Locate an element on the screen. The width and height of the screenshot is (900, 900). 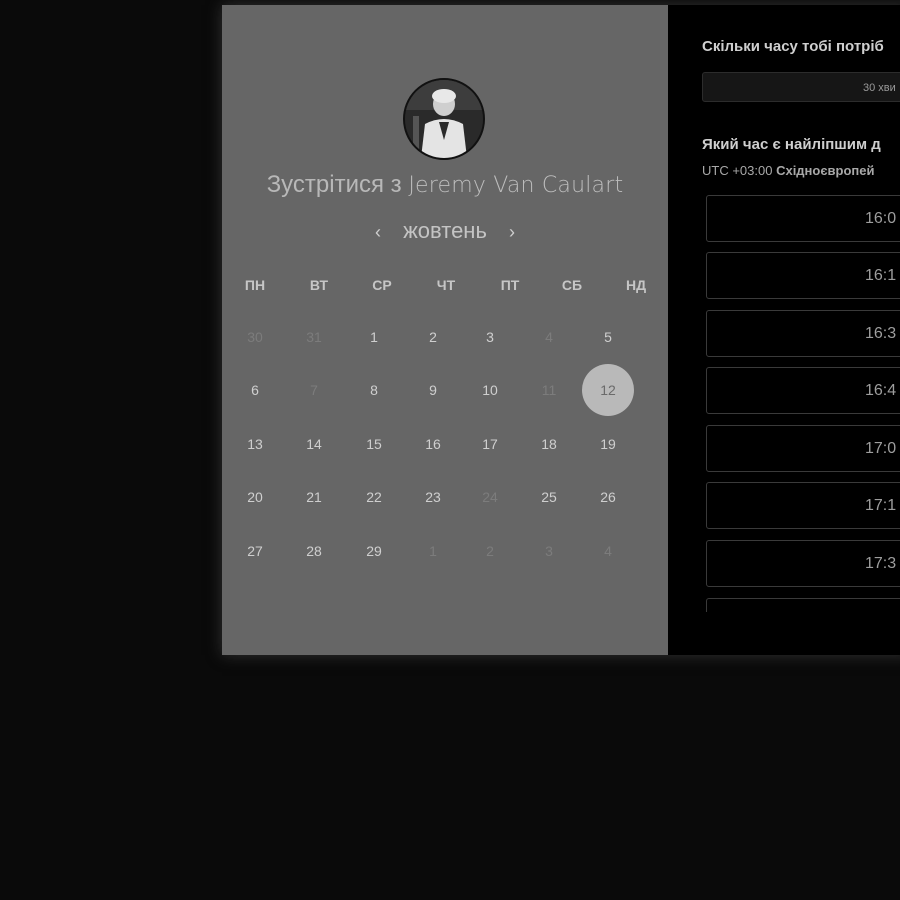
calendar-day: 31 is located at coordinates (314, 337).